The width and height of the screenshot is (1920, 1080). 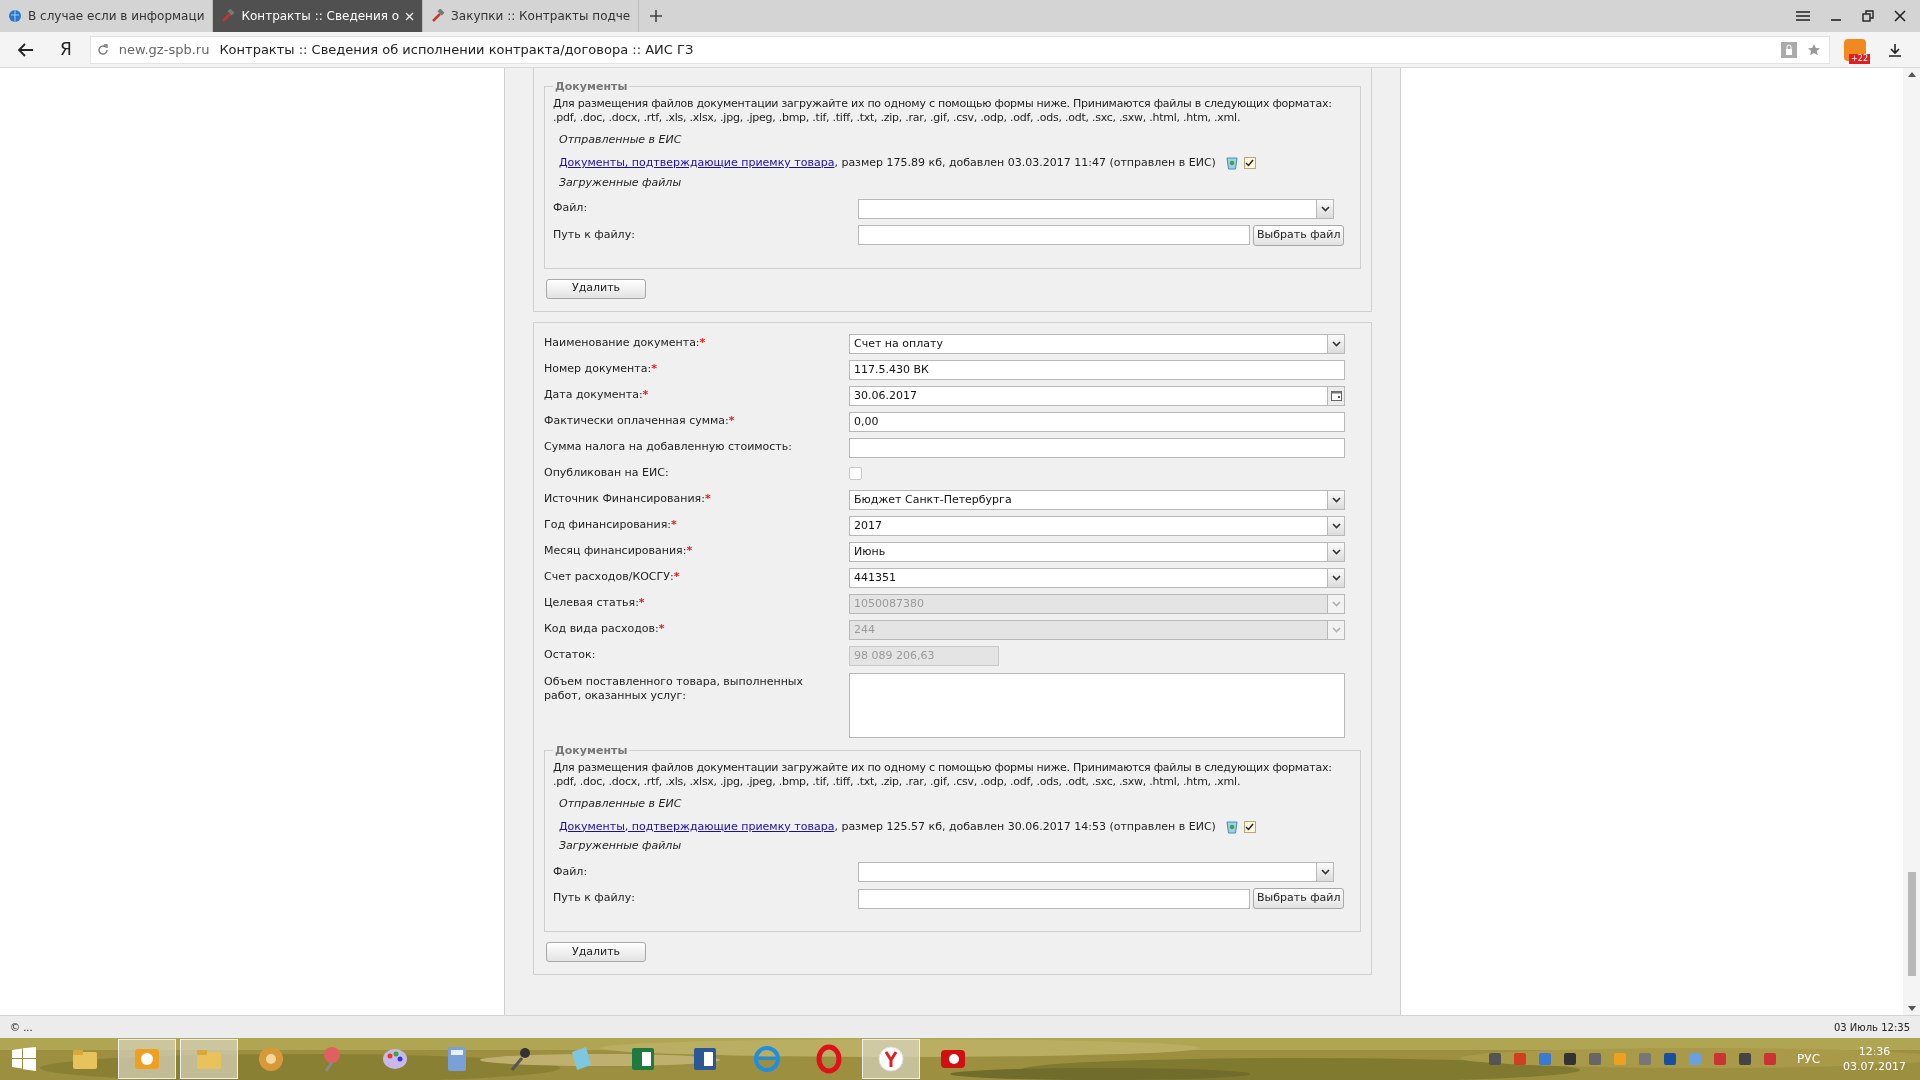 I want to click on domain-text: new.gz-spb.ru, so click(x=164, y=49).